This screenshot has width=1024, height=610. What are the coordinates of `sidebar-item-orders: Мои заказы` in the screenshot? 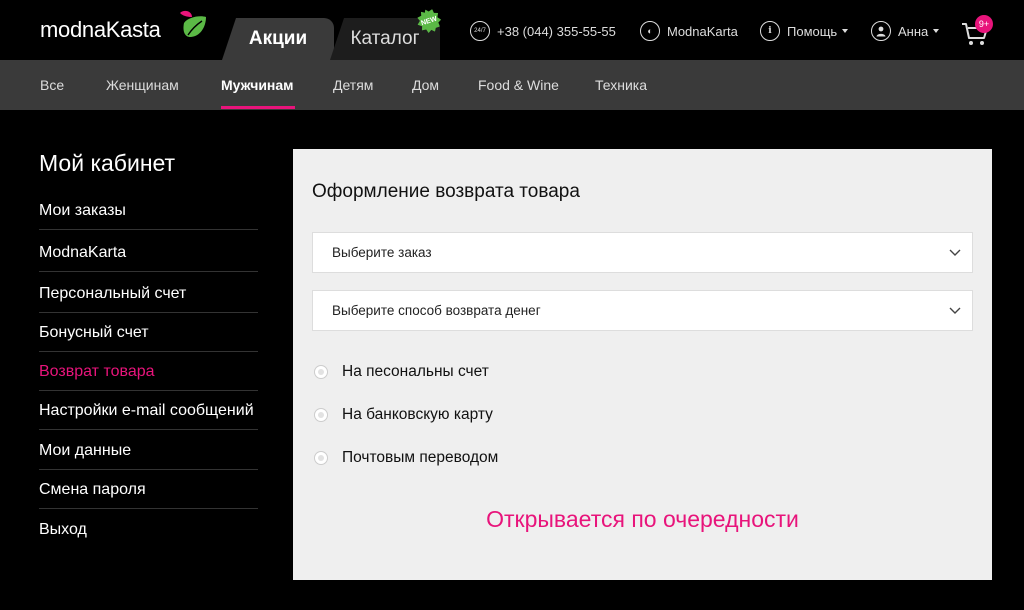 It's located at (148, 211).